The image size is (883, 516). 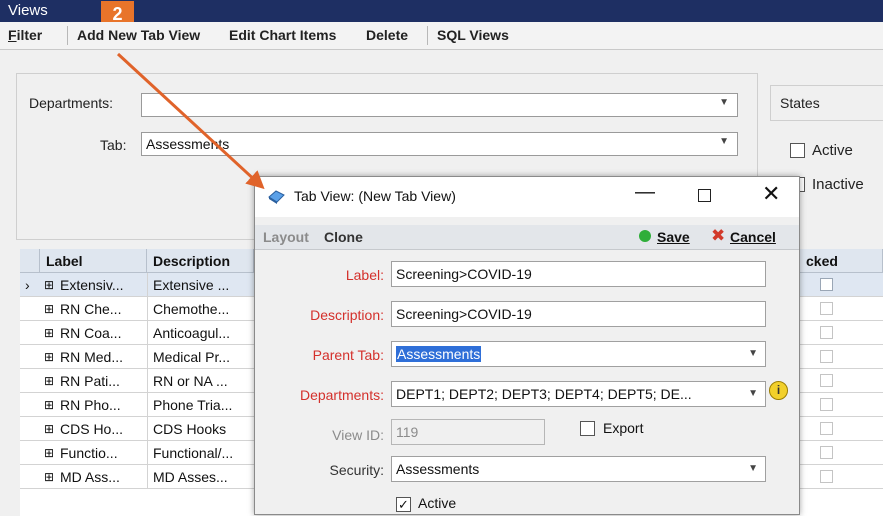 I want to click on tab-view-icon, so click(x=276, y=197).